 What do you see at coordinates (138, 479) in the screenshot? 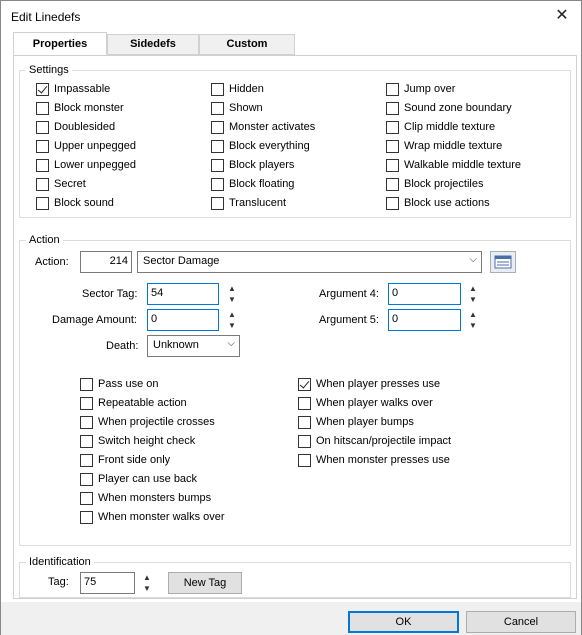
I see `flag-player-can-use-back-checkbox: Player can use back` at bounding box center [138, 479].